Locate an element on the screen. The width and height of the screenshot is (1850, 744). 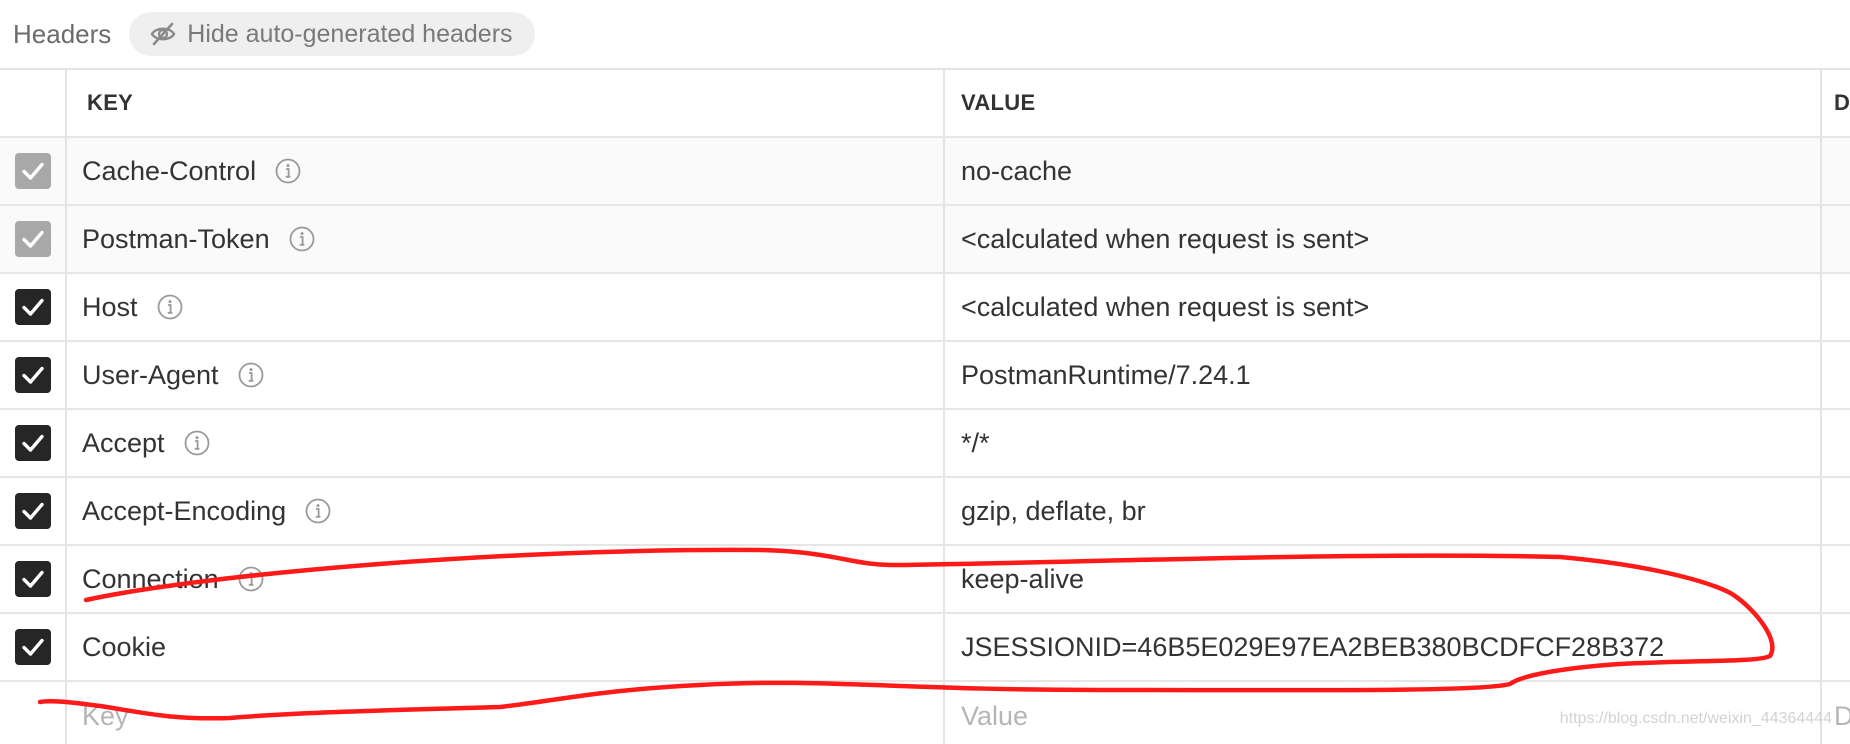
header-value: no-cache is located at coordinates (1017, 170).